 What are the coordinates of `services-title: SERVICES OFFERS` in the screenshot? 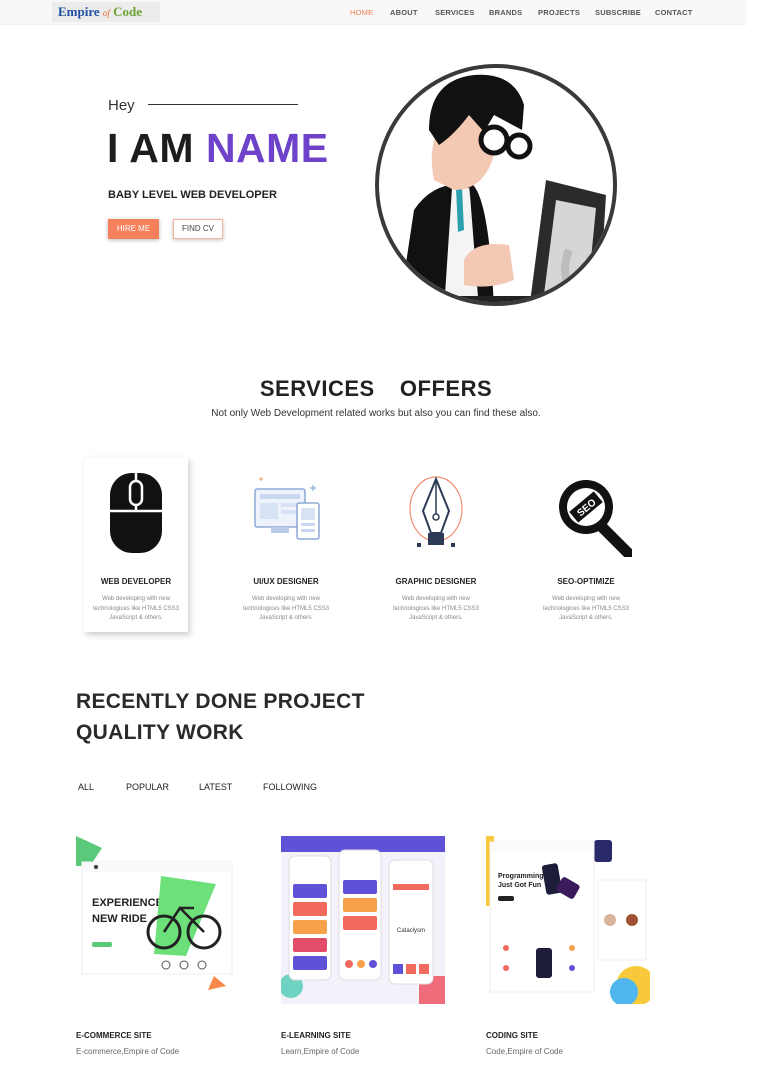 It's located at (376, 388).